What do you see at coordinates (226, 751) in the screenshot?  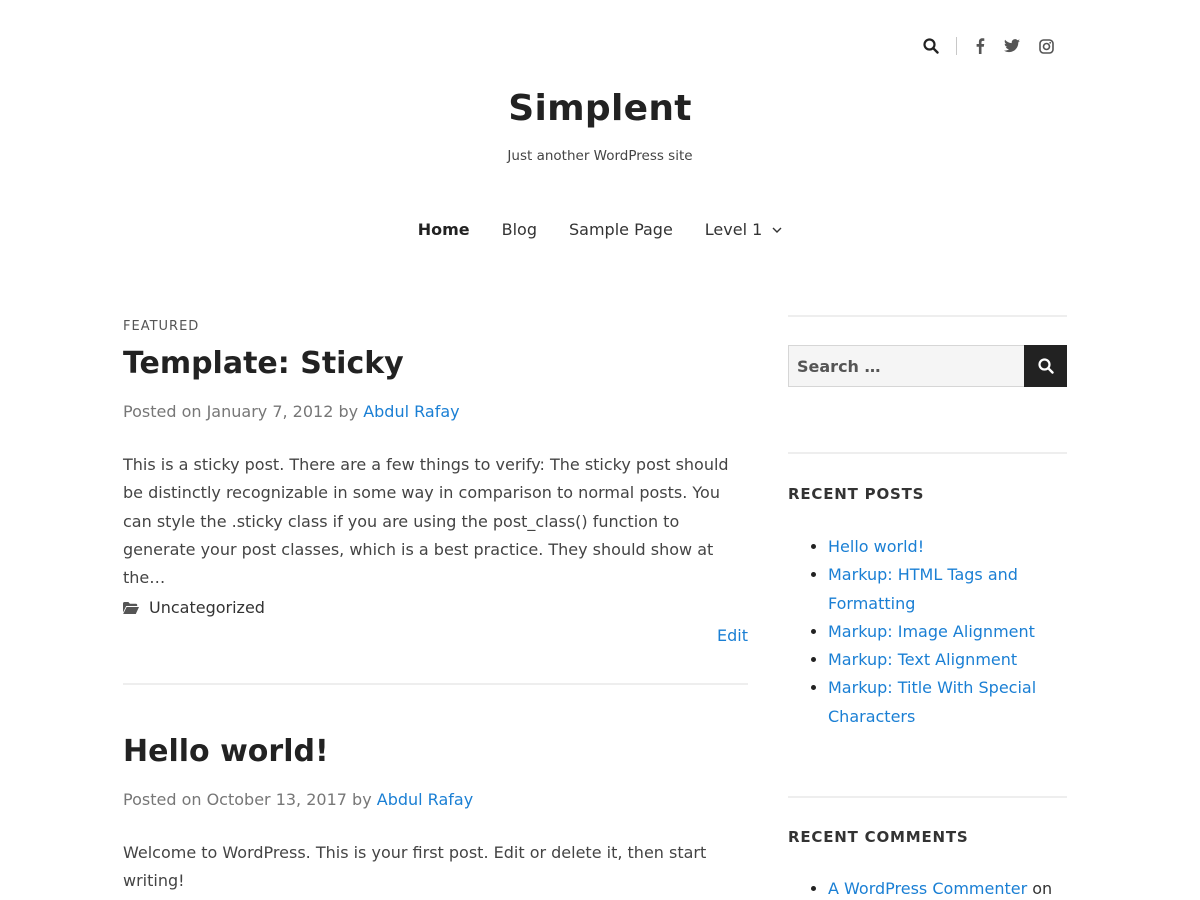 I see `post-title: Hello world!` at bounding box center [226, 751].